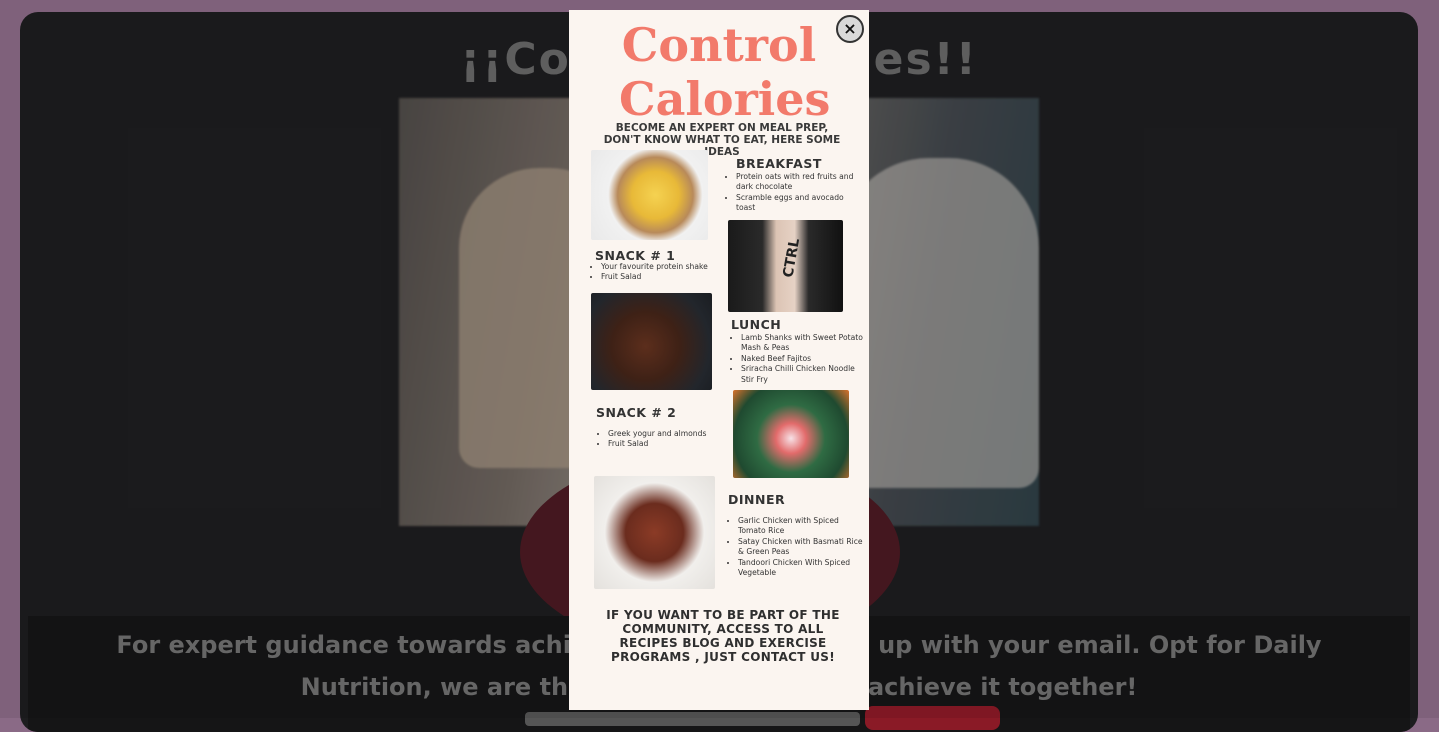 The height and width of the screenshot is (732, 1439). Describe the element at coordinates (803, 568) in the screenshot. I see `list-item: Tandoori Chicken With Spiced Vegetable` at that location.